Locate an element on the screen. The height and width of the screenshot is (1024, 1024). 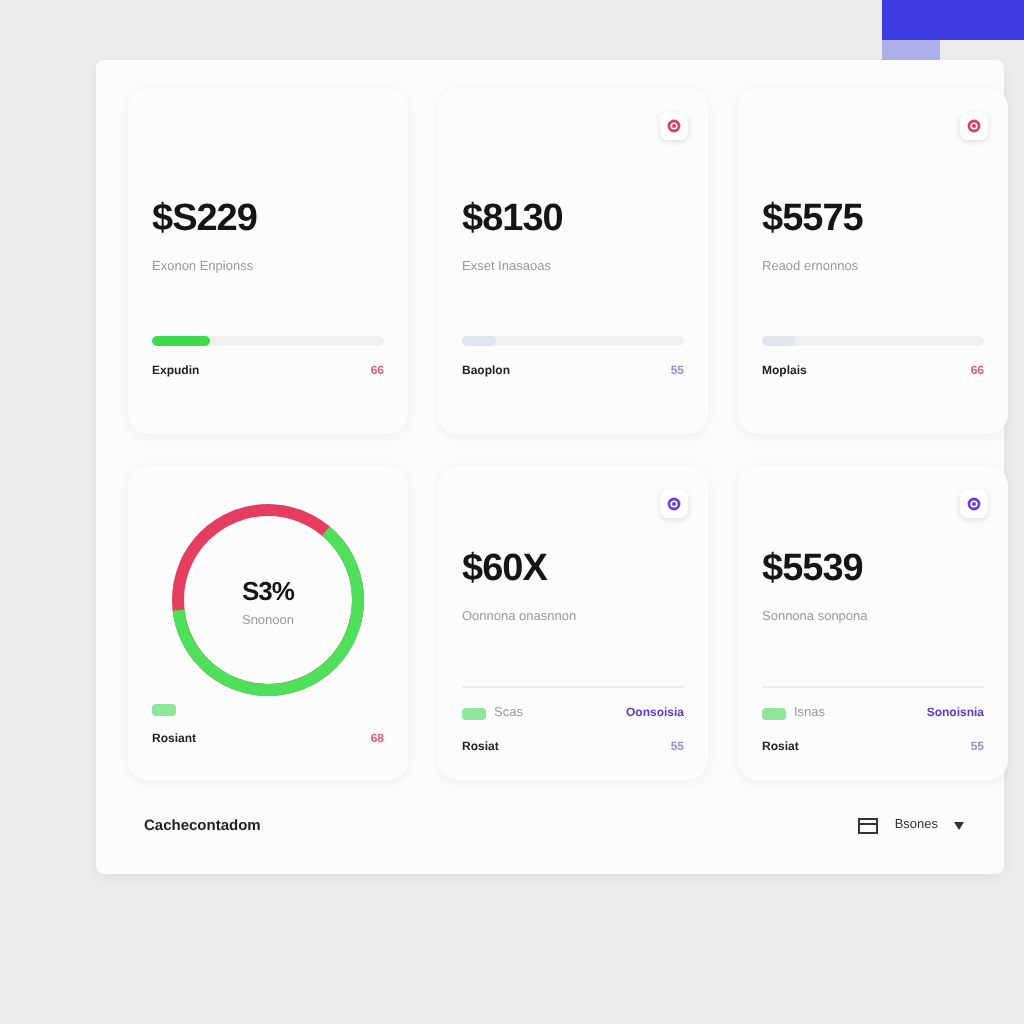
amount-value: $5575 is located at coordinates (813, 220).